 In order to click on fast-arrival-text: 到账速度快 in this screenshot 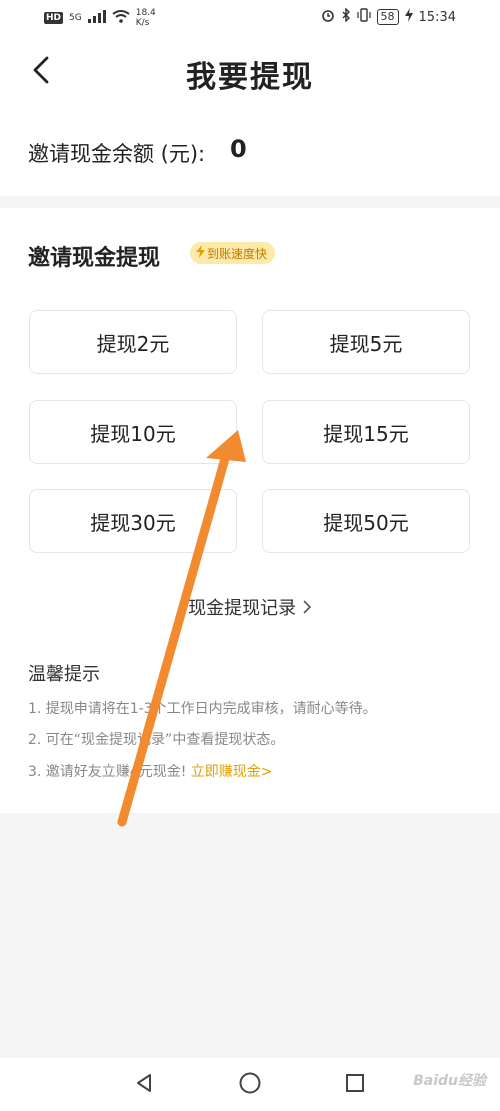, I will do `click(237, 253)`.